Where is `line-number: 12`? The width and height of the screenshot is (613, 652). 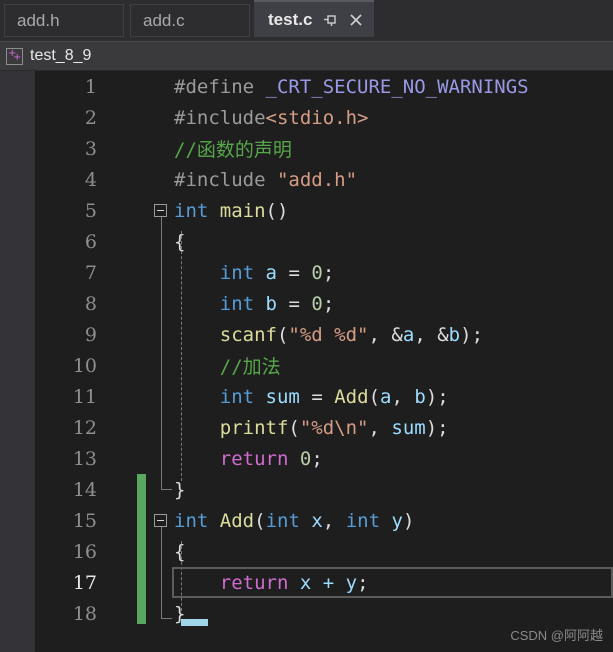 line-number: 12 is located at coordinates (84, 427).